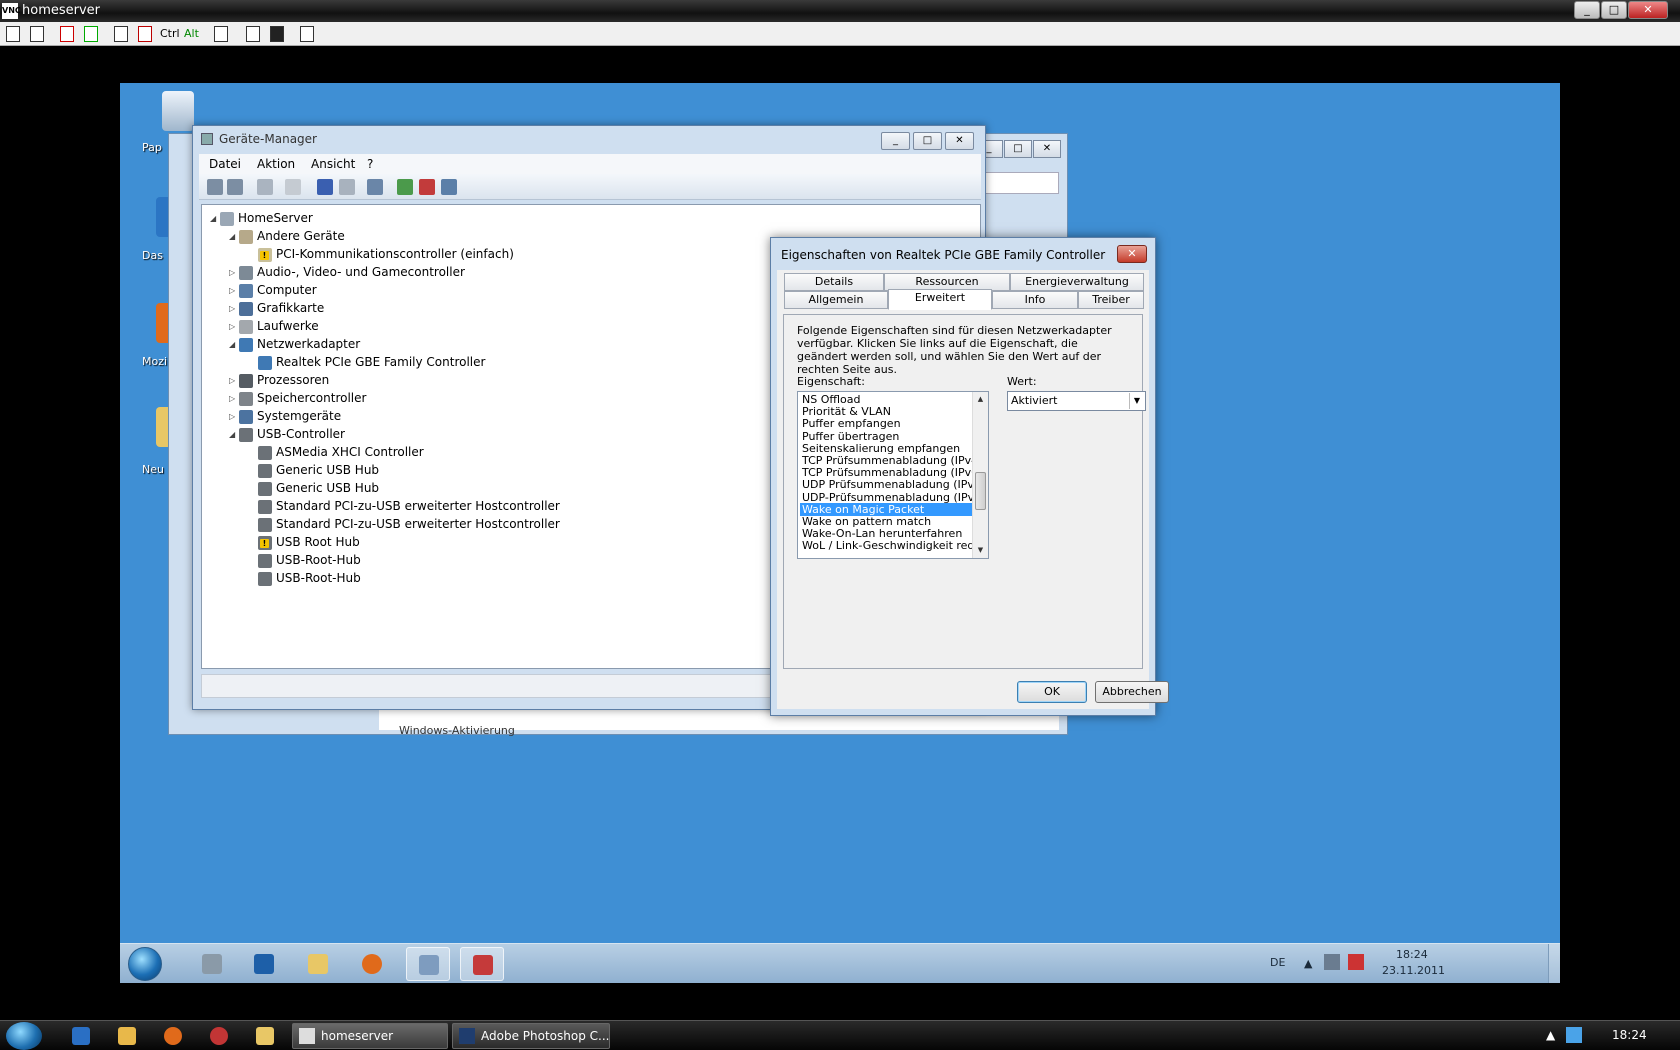 This screenshot has width=1680, height=1050. Describe the element at coordinates (886, 411) in the screenshot. I see `property-list-item: Priorität & VLAN` at that location.